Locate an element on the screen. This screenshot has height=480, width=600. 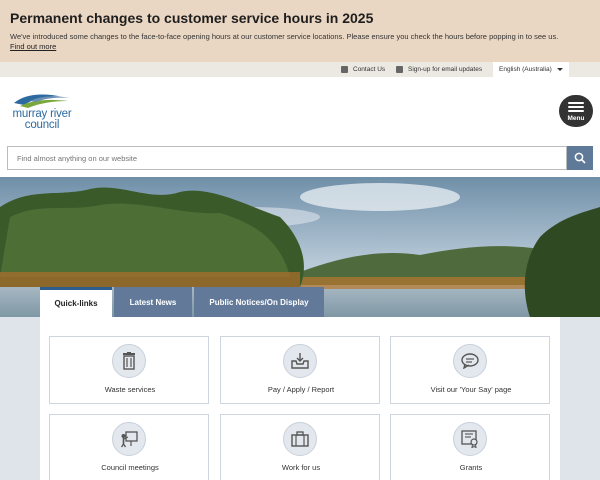
speech-bubble-icon is located at coordinates (470, 361).